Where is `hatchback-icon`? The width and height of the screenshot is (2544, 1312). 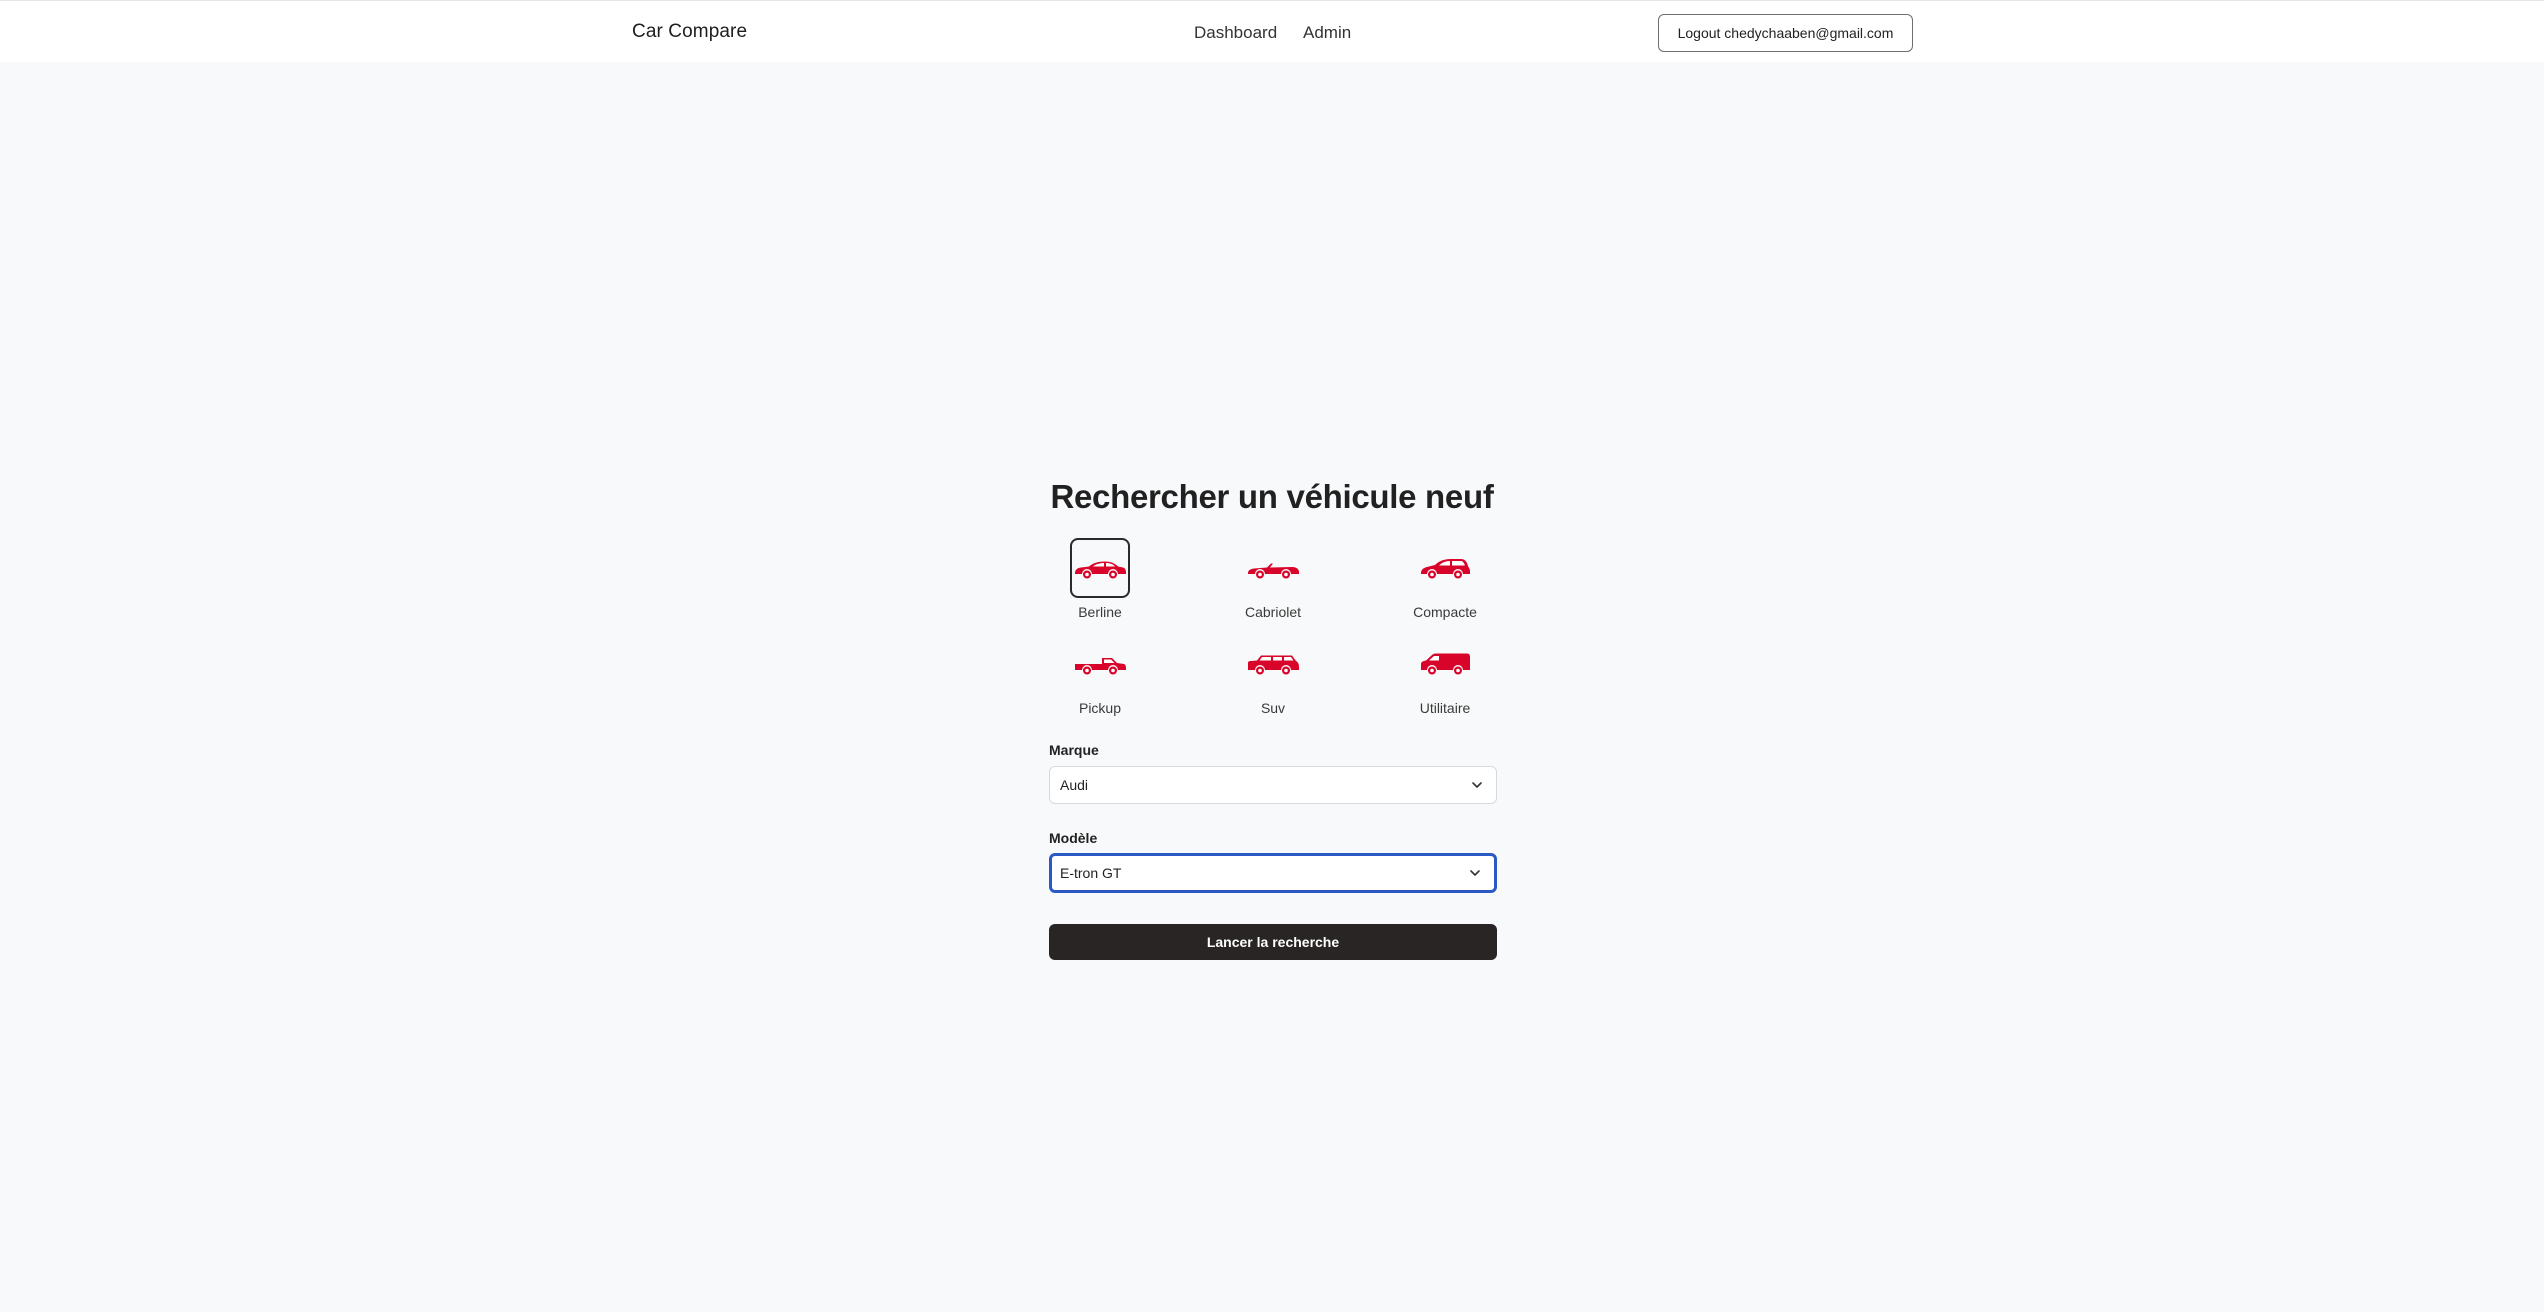 hatchback-icon is located at coordinates (1445, 568).